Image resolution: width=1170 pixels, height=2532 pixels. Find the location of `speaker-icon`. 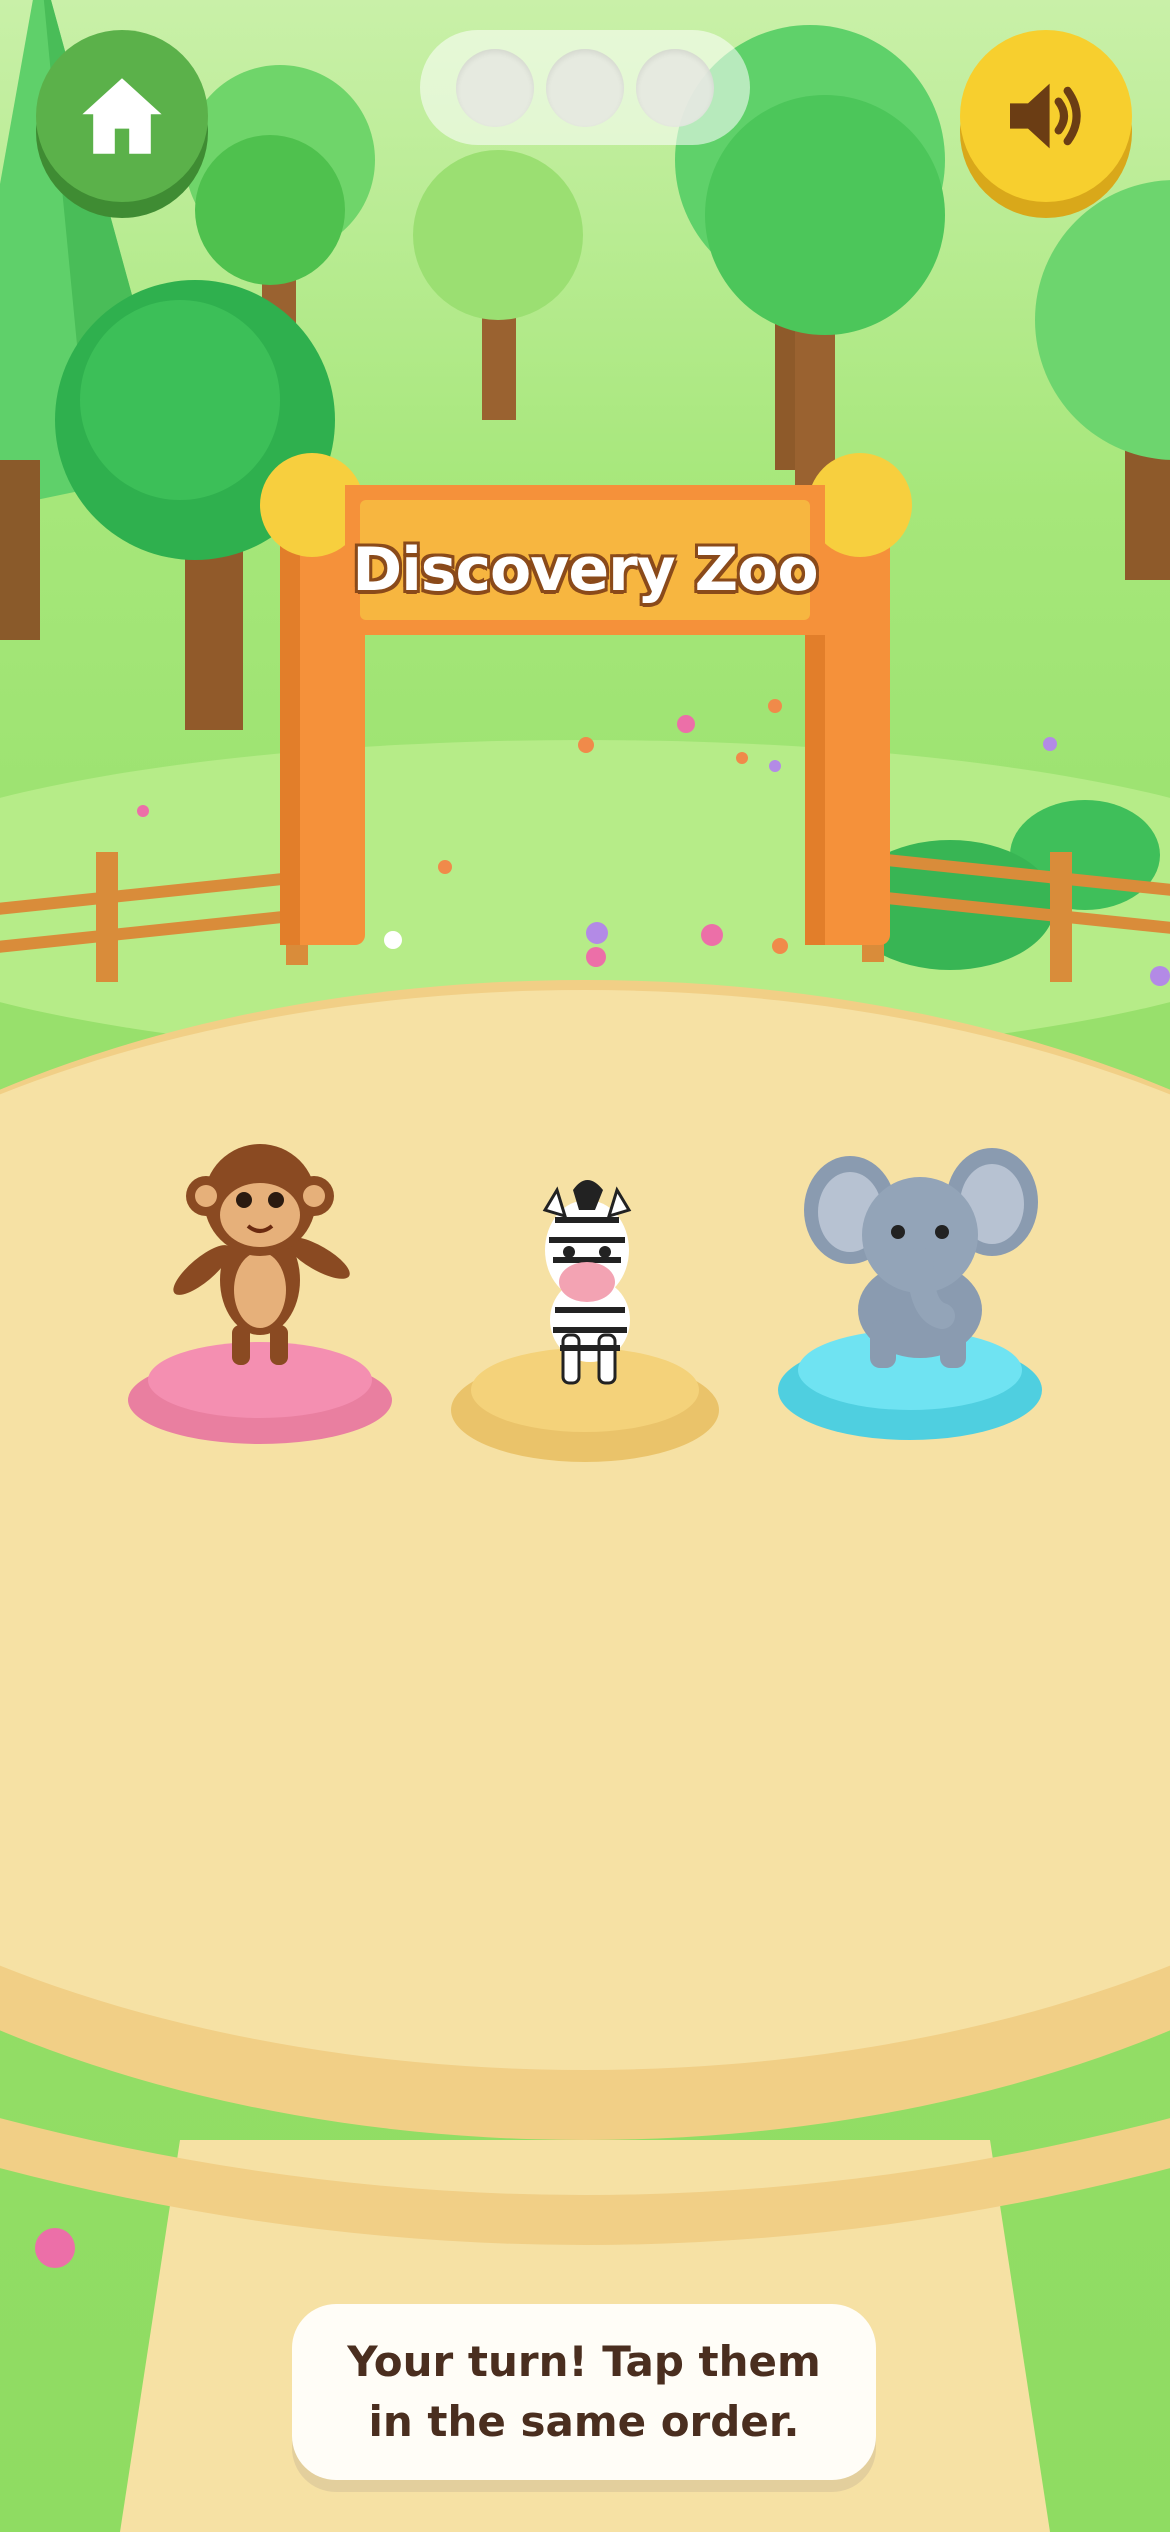

speaker-icon is located at coordinates (1045, 116).